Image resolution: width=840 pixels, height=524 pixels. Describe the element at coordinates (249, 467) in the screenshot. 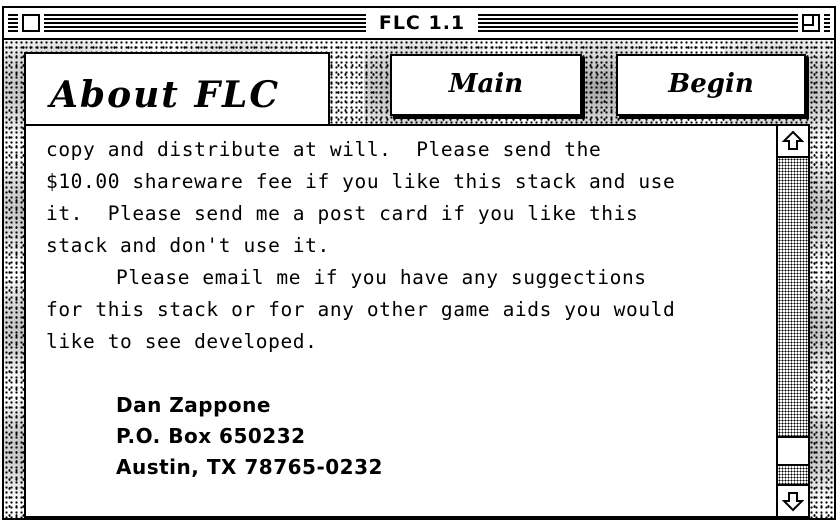

I see `address-line-2: Austin, TX 78765-0232` at that location.